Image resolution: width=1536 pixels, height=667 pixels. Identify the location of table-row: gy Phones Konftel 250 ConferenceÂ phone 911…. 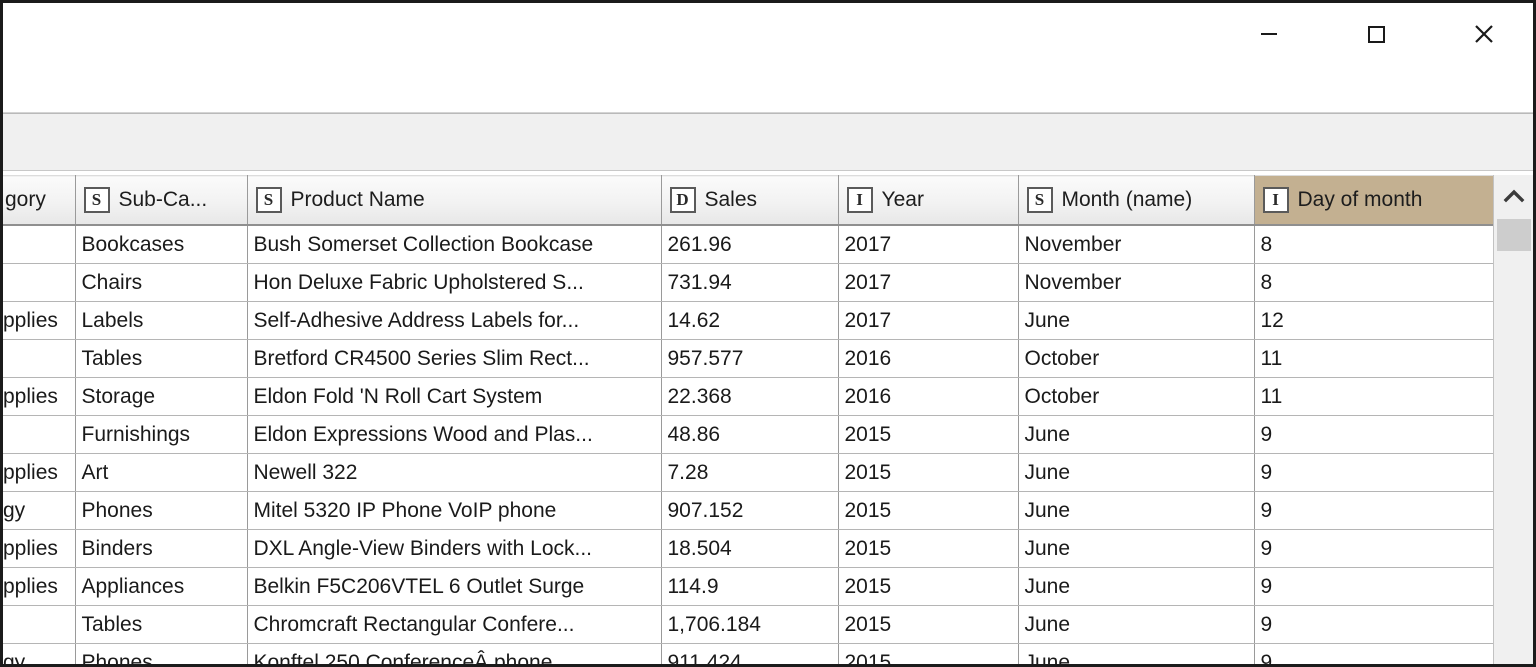
(765, 653).